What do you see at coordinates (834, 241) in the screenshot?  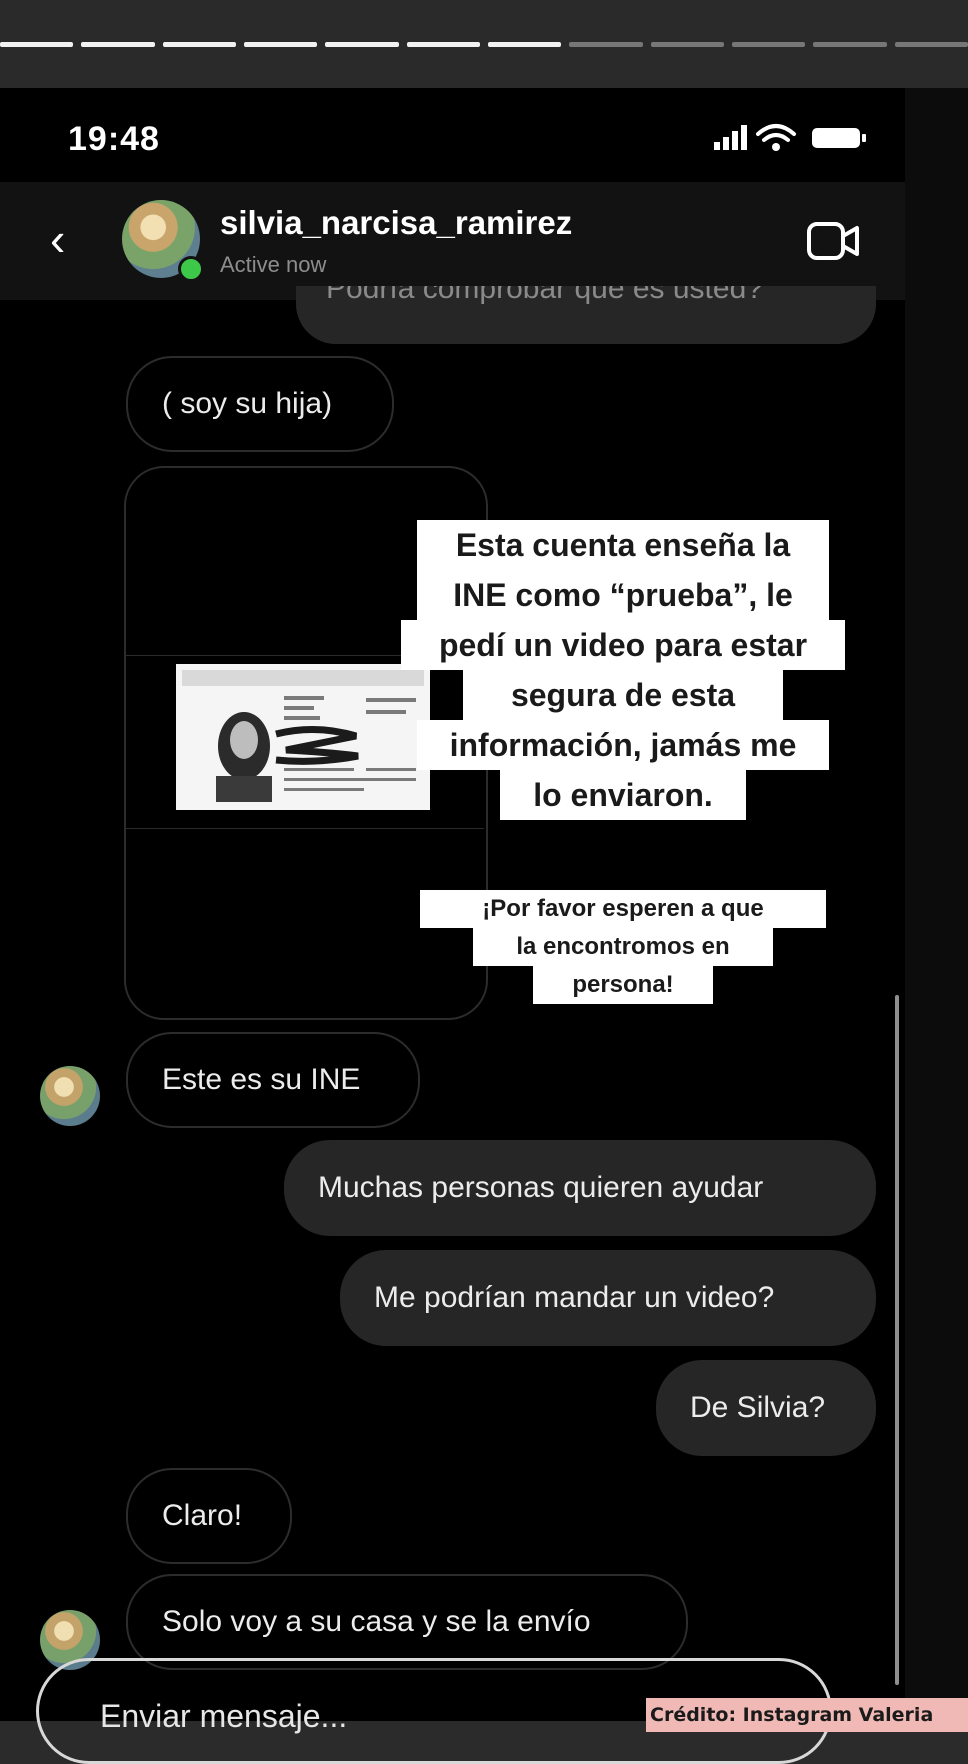 I see `video-call-icon` at bounding box center [834, 241].